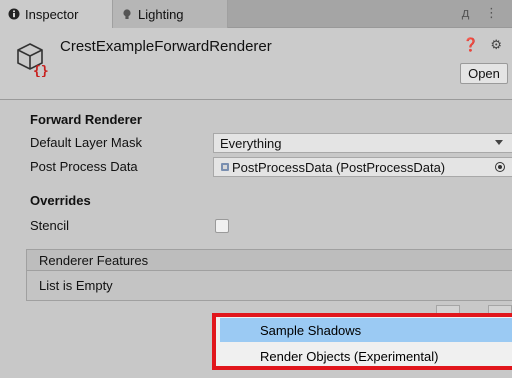 This screenshot has height=378, width=512. I want to click on post-process-data-field: PostProcessData (PostProcessData), so click(362, 167).